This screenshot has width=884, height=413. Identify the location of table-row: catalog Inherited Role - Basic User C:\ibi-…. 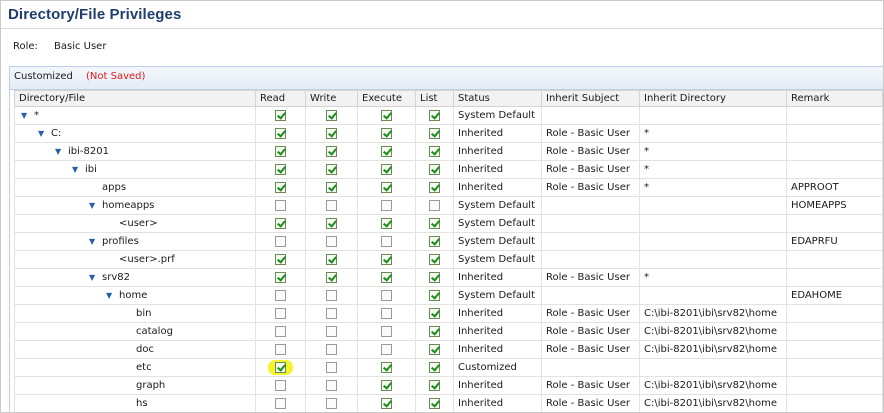
(448, 331).